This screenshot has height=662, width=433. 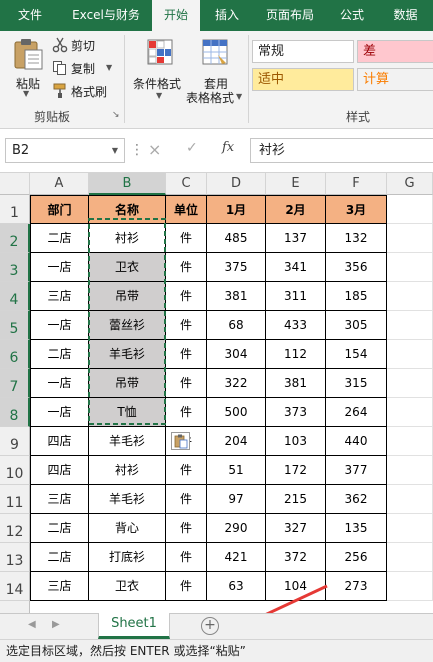 I want to click on row-header-4: 4, so click(x=15, y=296).